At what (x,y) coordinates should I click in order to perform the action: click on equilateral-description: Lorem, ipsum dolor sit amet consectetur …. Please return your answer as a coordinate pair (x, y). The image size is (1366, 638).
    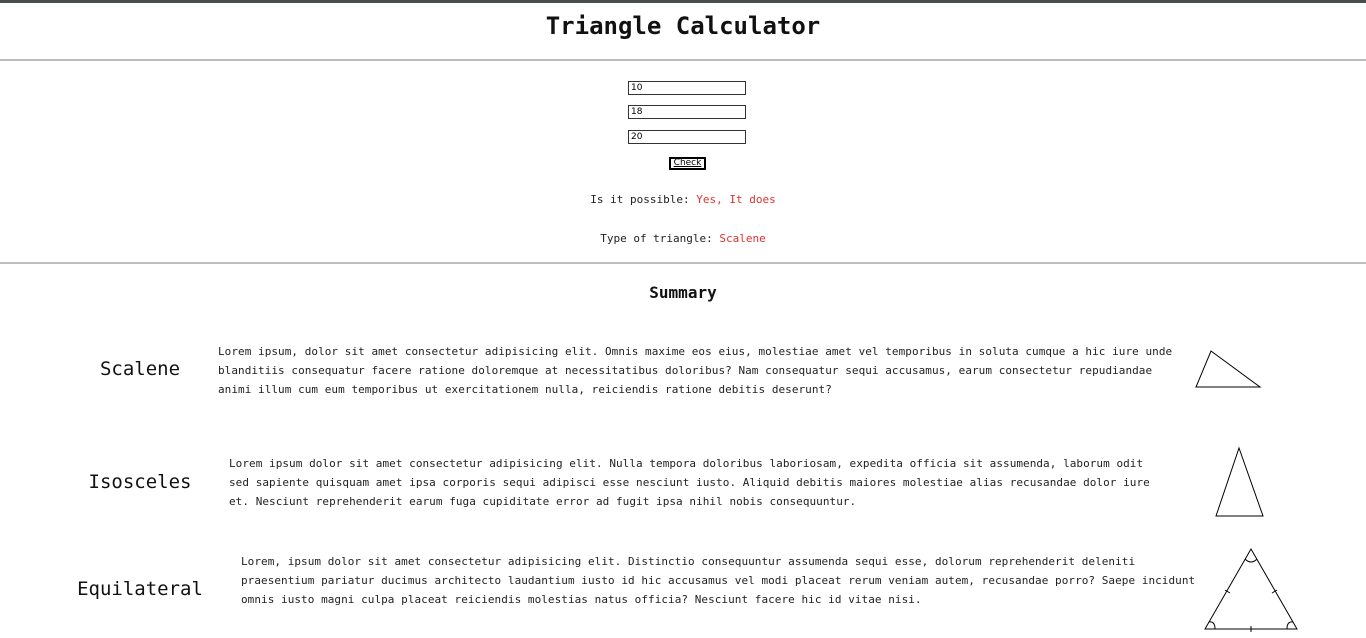
    Looking at the image, I should click on (718, 580).